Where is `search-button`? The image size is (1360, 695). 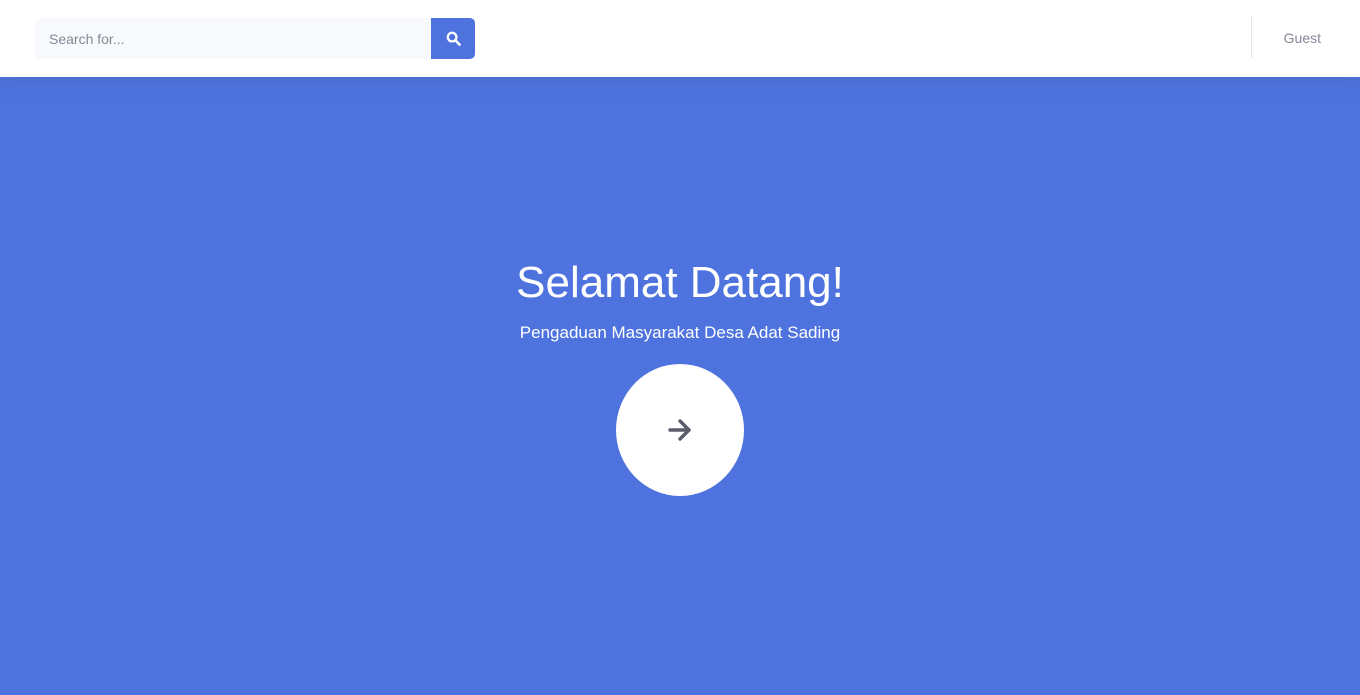
search-button is located at coordinates (453, 38).